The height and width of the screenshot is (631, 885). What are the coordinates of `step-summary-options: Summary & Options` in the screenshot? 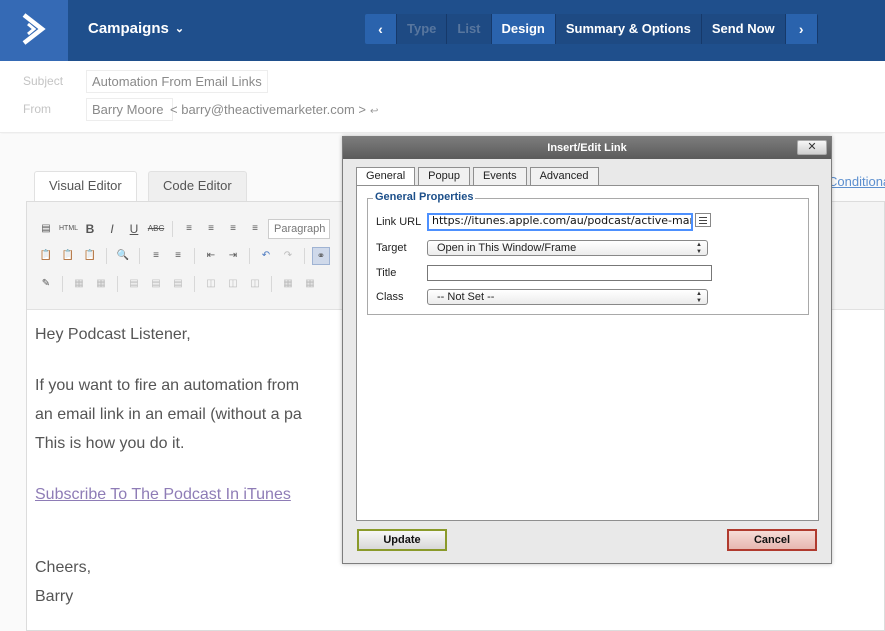 It's located at (628, 29).